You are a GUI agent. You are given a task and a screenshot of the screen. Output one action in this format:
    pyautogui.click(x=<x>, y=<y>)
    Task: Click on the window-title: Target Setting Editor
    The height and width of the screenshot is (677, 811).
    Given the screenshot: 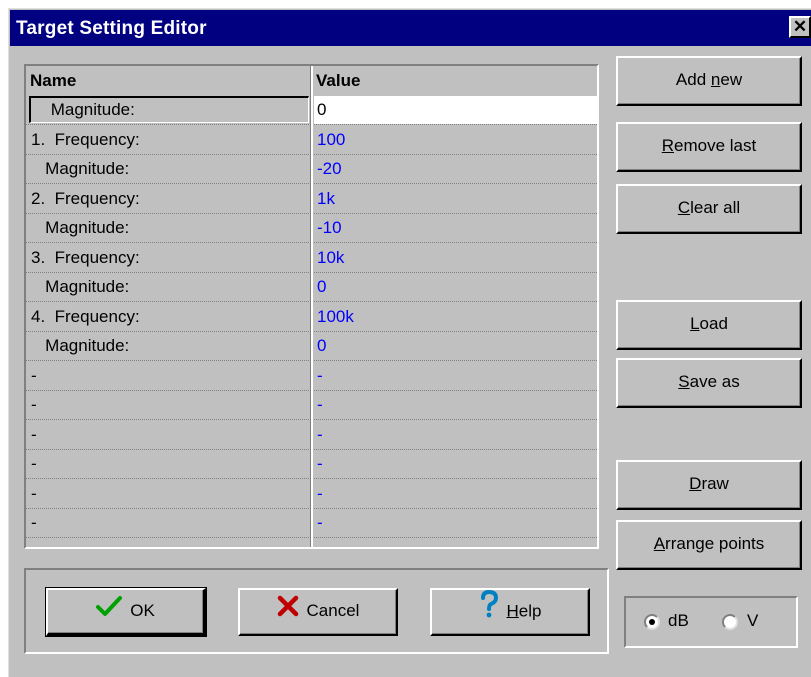 What is the action you would take?
    pyautogui.click(x=111, y=28)
    